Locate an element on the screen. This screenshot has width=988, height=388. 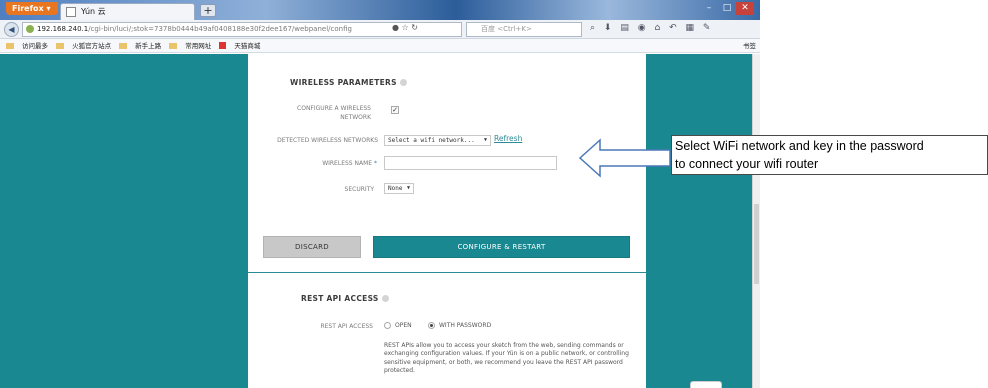
checkmark-icon: ✓ is located at coordinates (395, 110).